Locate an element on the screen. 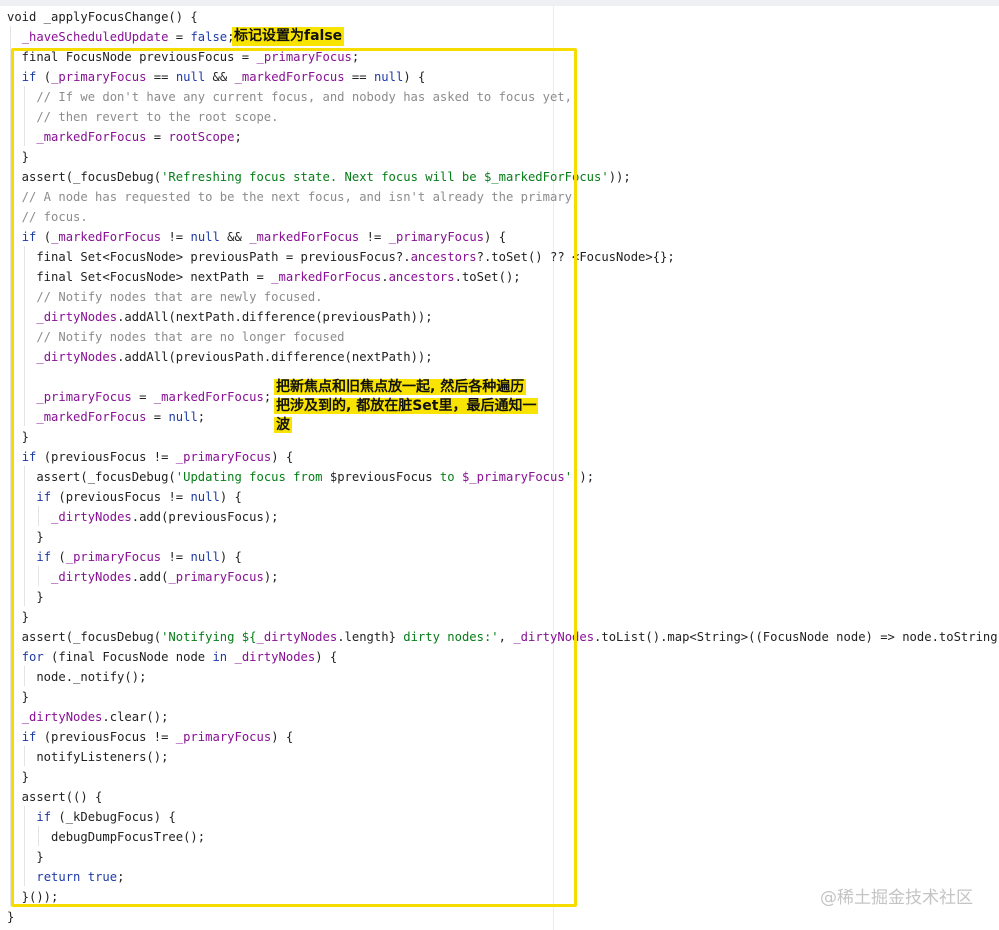  code-line: void _applyFocusChange() { is located at coordinates (499, 17).